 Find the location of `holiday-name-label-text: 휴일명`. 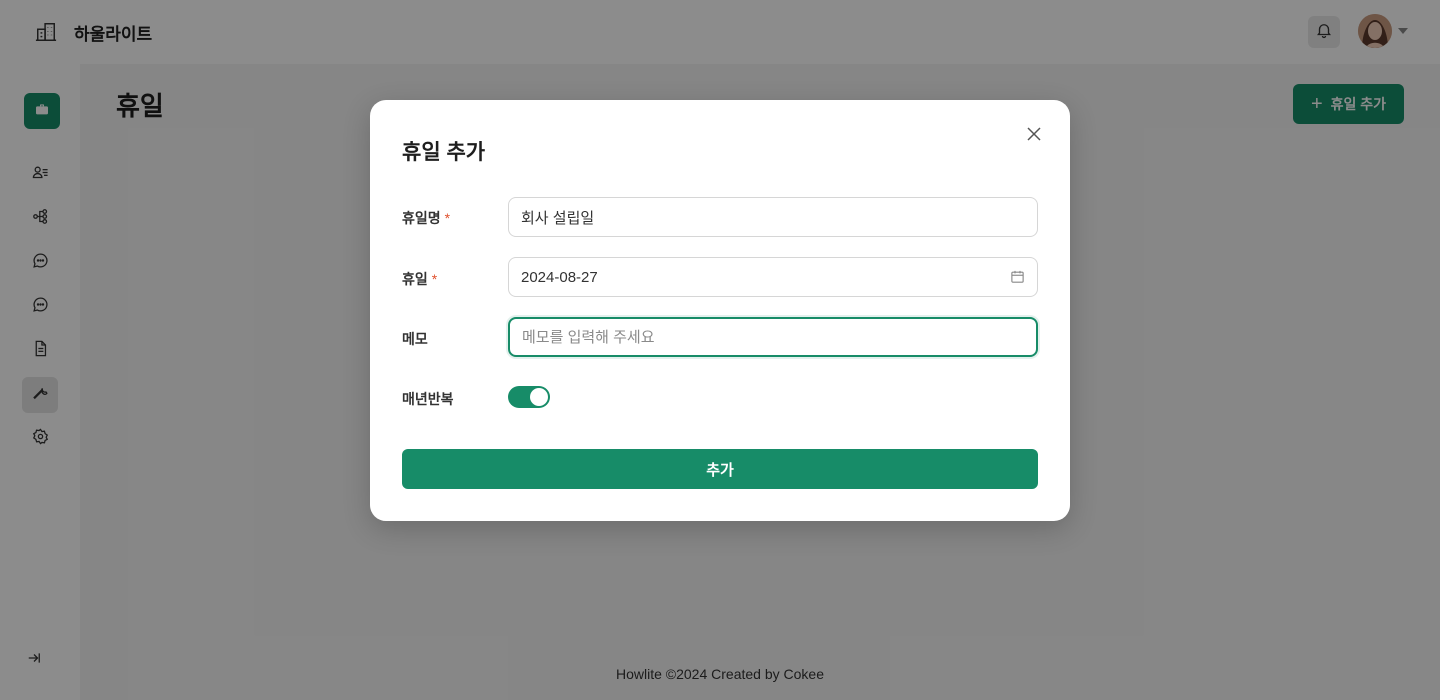

holiday-name-label-text: 휴일명 is located at coordinates (421, 218).